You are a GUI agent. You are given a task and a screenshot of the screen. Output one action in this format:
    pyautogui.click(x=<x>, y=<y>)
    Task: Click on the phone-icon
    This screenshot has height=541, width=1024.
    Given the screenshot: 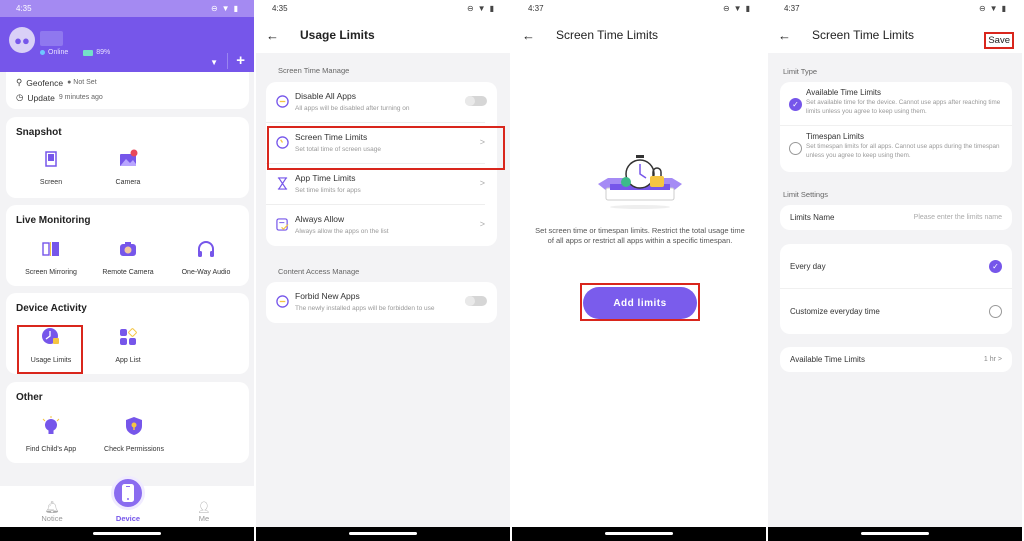 What is the action you would take?
    pyautogui.click(x=128, y=493)
    